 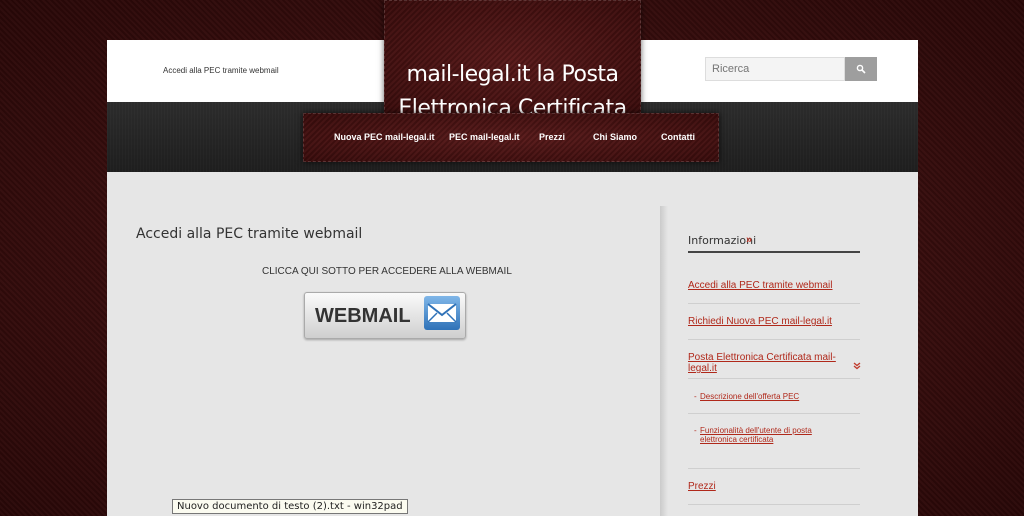 I want to click on search-icon, so click(x=861, y=69).